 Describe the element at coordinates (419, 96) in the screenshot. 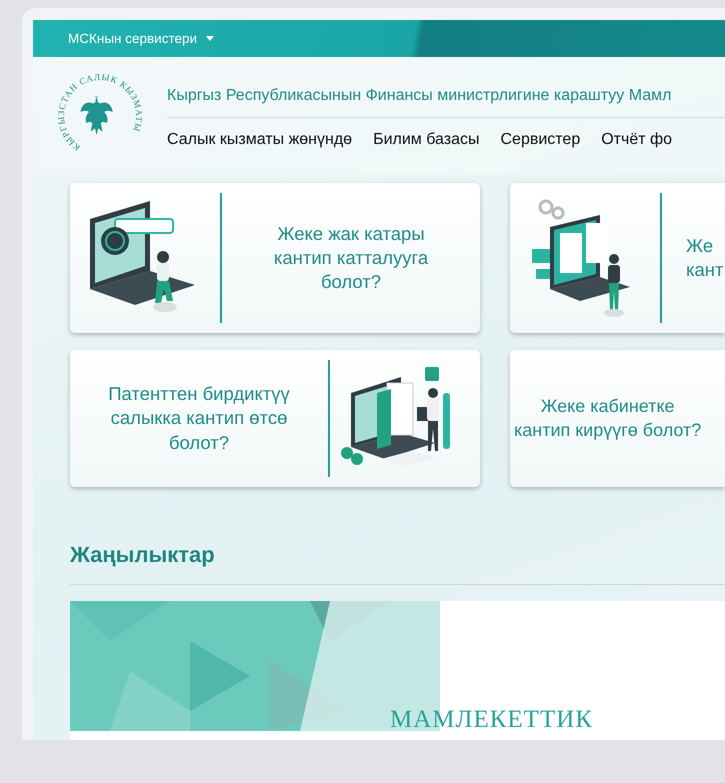

I see `site-title: Кыргыз Республикасынын Финансы министрлигине караштуу Мамл` at that location.